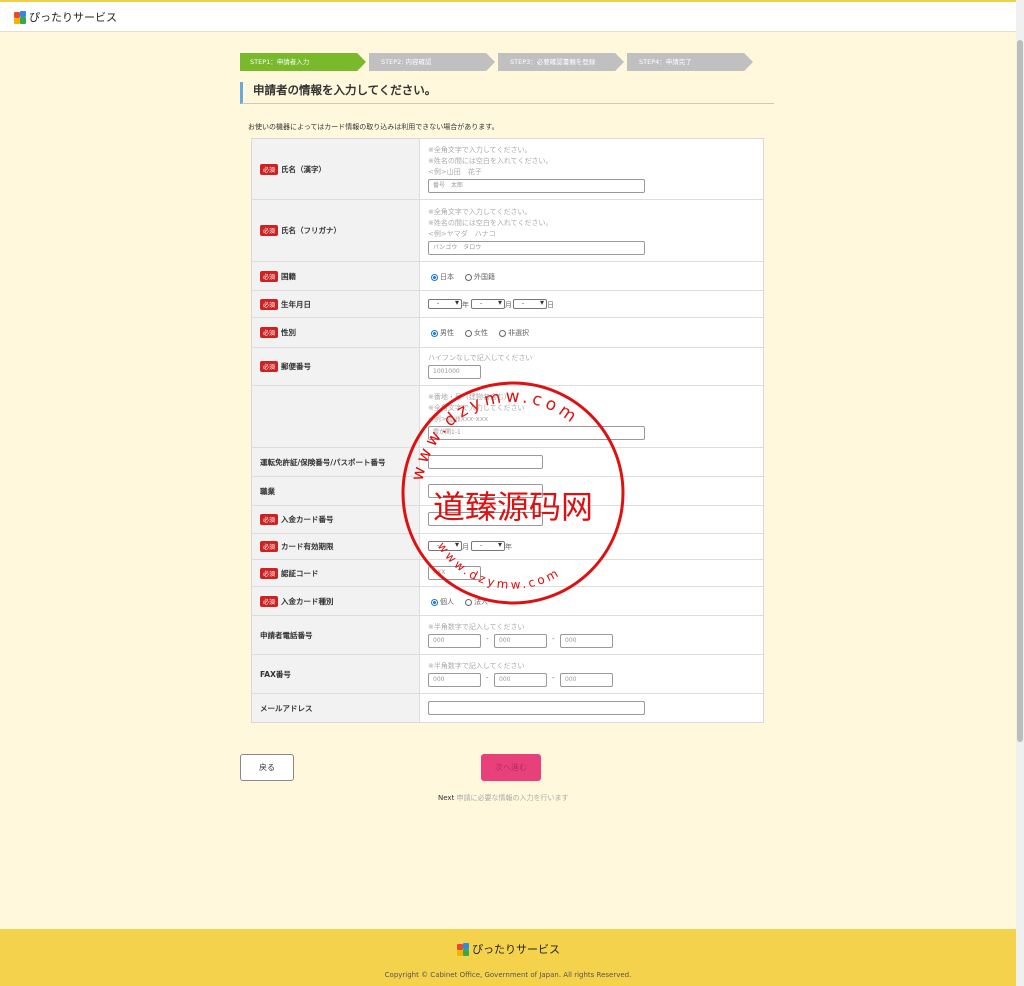 This screenshot has width=1024, height=986. I want to click on row-email: メールアドレス, so click(507, 708).